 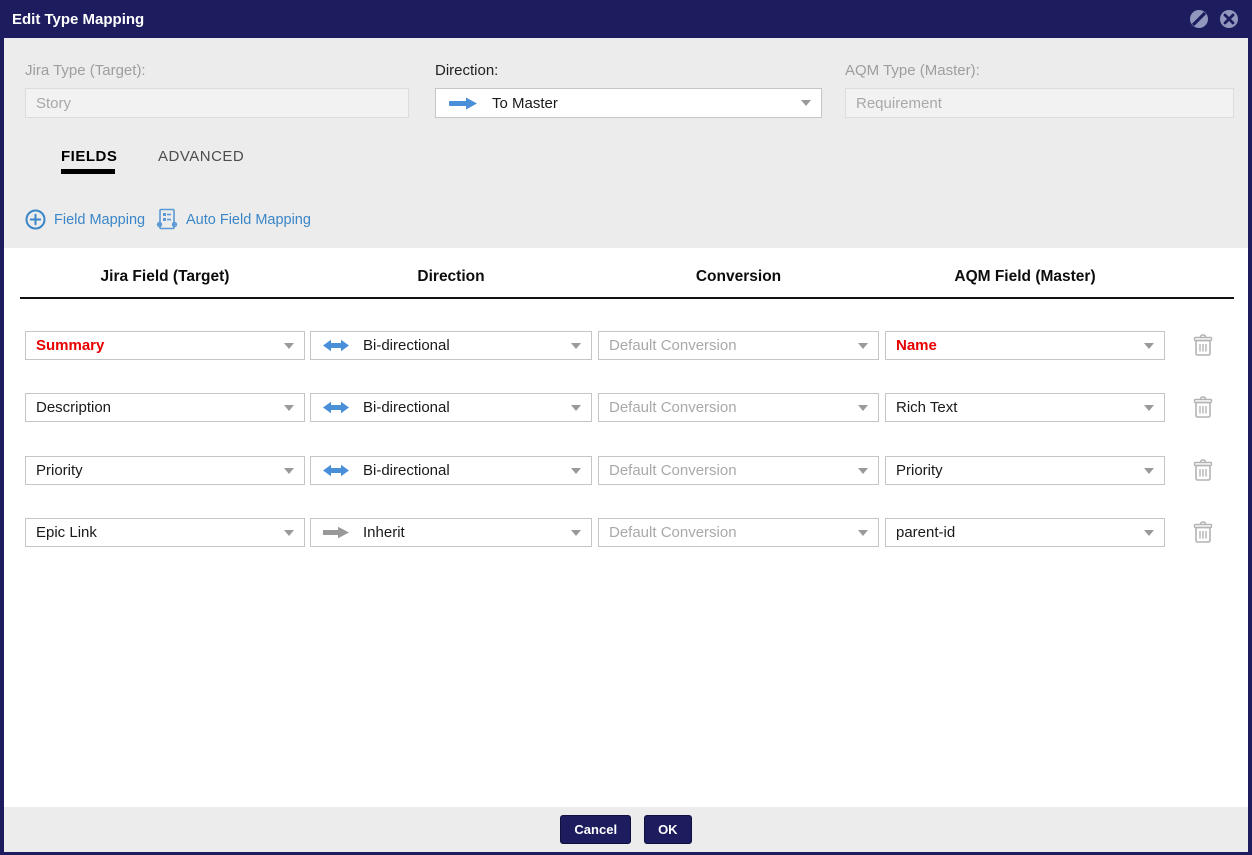 I want to click on aqm-field-value: Rich Text, so click(x=927, y=407).